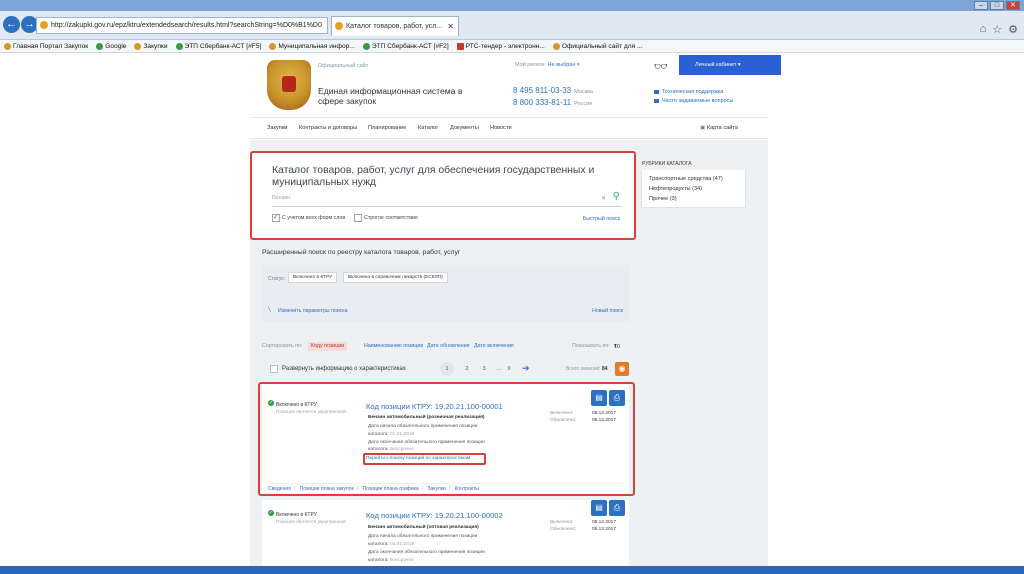  What do you see at coordinates (484, 369) in the screenshot?
I see `page-3: 3` at bounding box center [484, 369].